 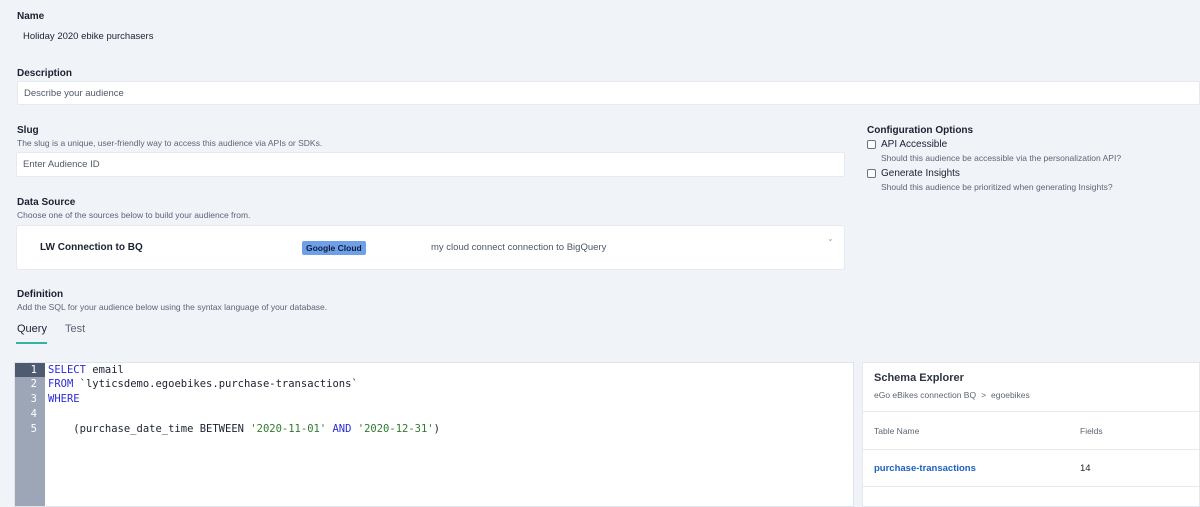 I want to click on line-number: 2, so click(x=33, y=384).